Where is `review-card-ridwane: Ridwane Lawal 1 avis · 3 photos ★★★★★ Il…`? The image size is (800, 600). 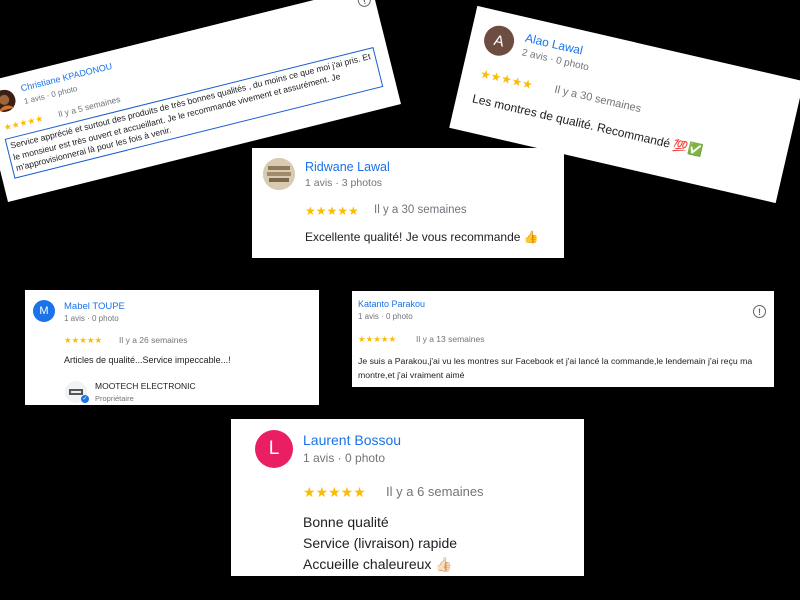
review-card-ridwane: Ridwane Lawal 1 avis · 3 photos ★★★★★ Il… is located at coordinates (408, 203).